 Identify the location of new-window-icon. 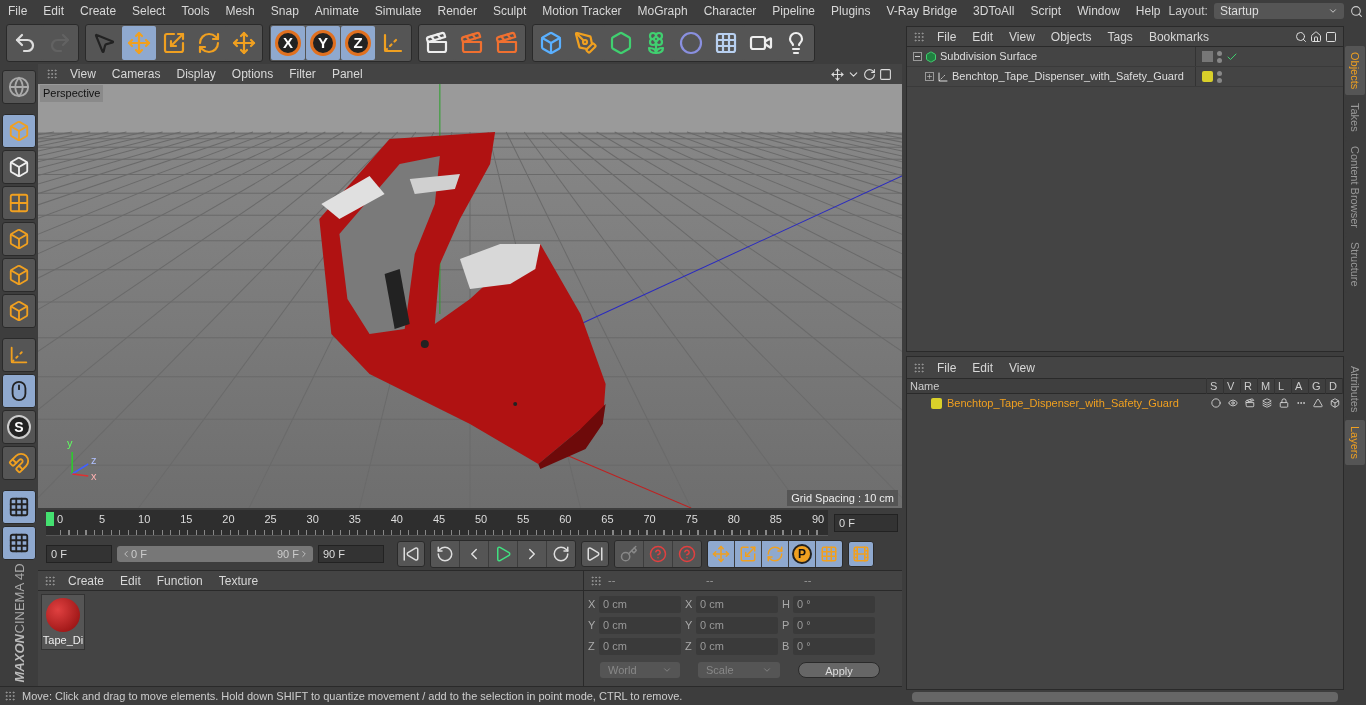
(1331, 36).